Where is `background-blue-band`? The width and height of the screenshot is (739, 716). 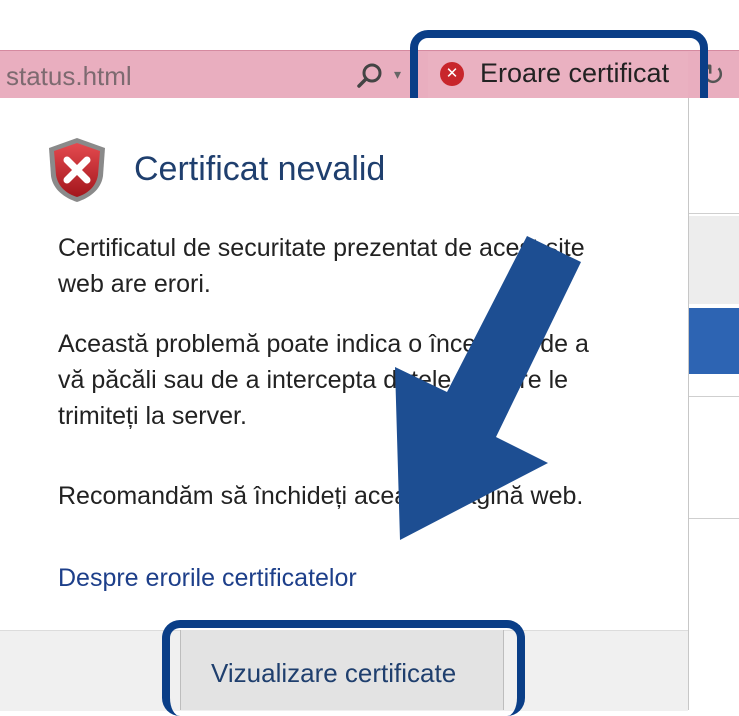 background-blue-band is located at coordinates (714, 341).